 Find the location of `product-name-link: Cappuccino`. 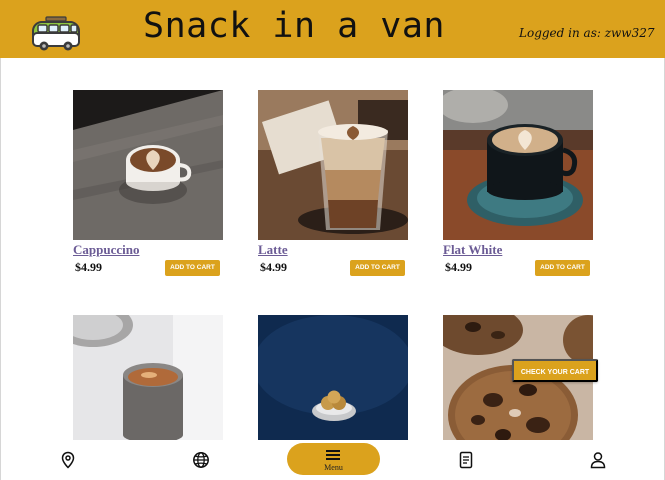

product-name-link: Cappuccino is located at coordinates (148, 250).